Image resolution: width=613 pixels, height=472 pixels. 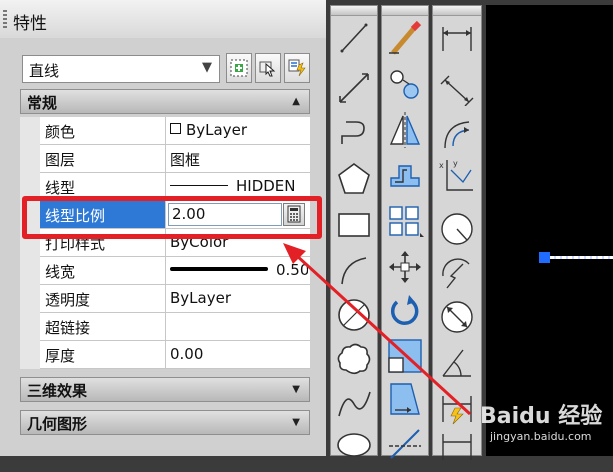 What do you see at coordinates (457, 133) in the screenshot?
I see `arc-length-dimension-button` at bounding box center [457, 133].